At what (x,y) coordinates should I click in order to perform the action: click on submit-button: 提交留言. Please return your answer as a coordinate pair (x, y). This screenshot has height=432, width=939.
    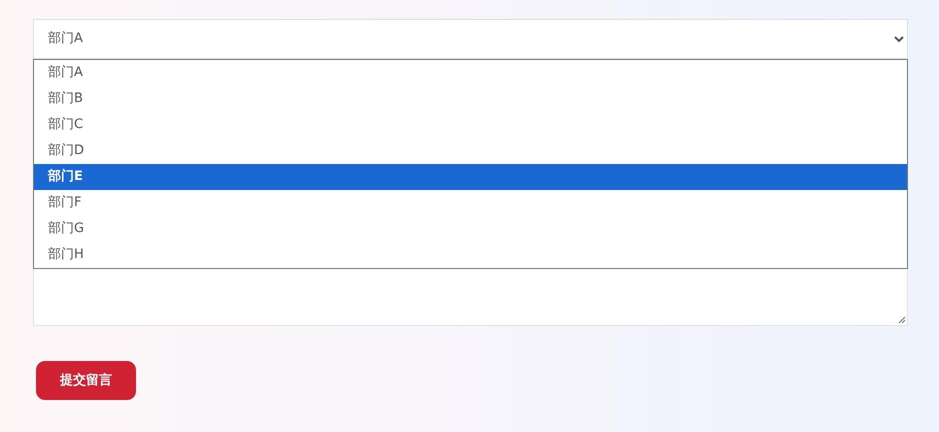
    Looking at the image, I should click on (86, 380).